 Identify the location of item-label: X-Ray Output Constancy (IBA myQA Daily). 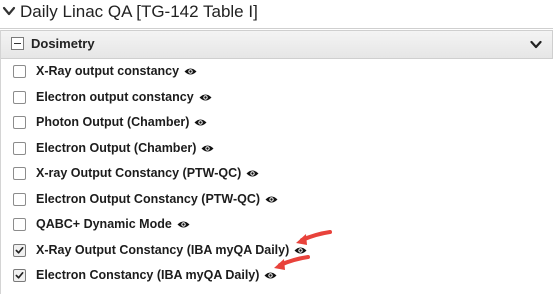
(171, 250).